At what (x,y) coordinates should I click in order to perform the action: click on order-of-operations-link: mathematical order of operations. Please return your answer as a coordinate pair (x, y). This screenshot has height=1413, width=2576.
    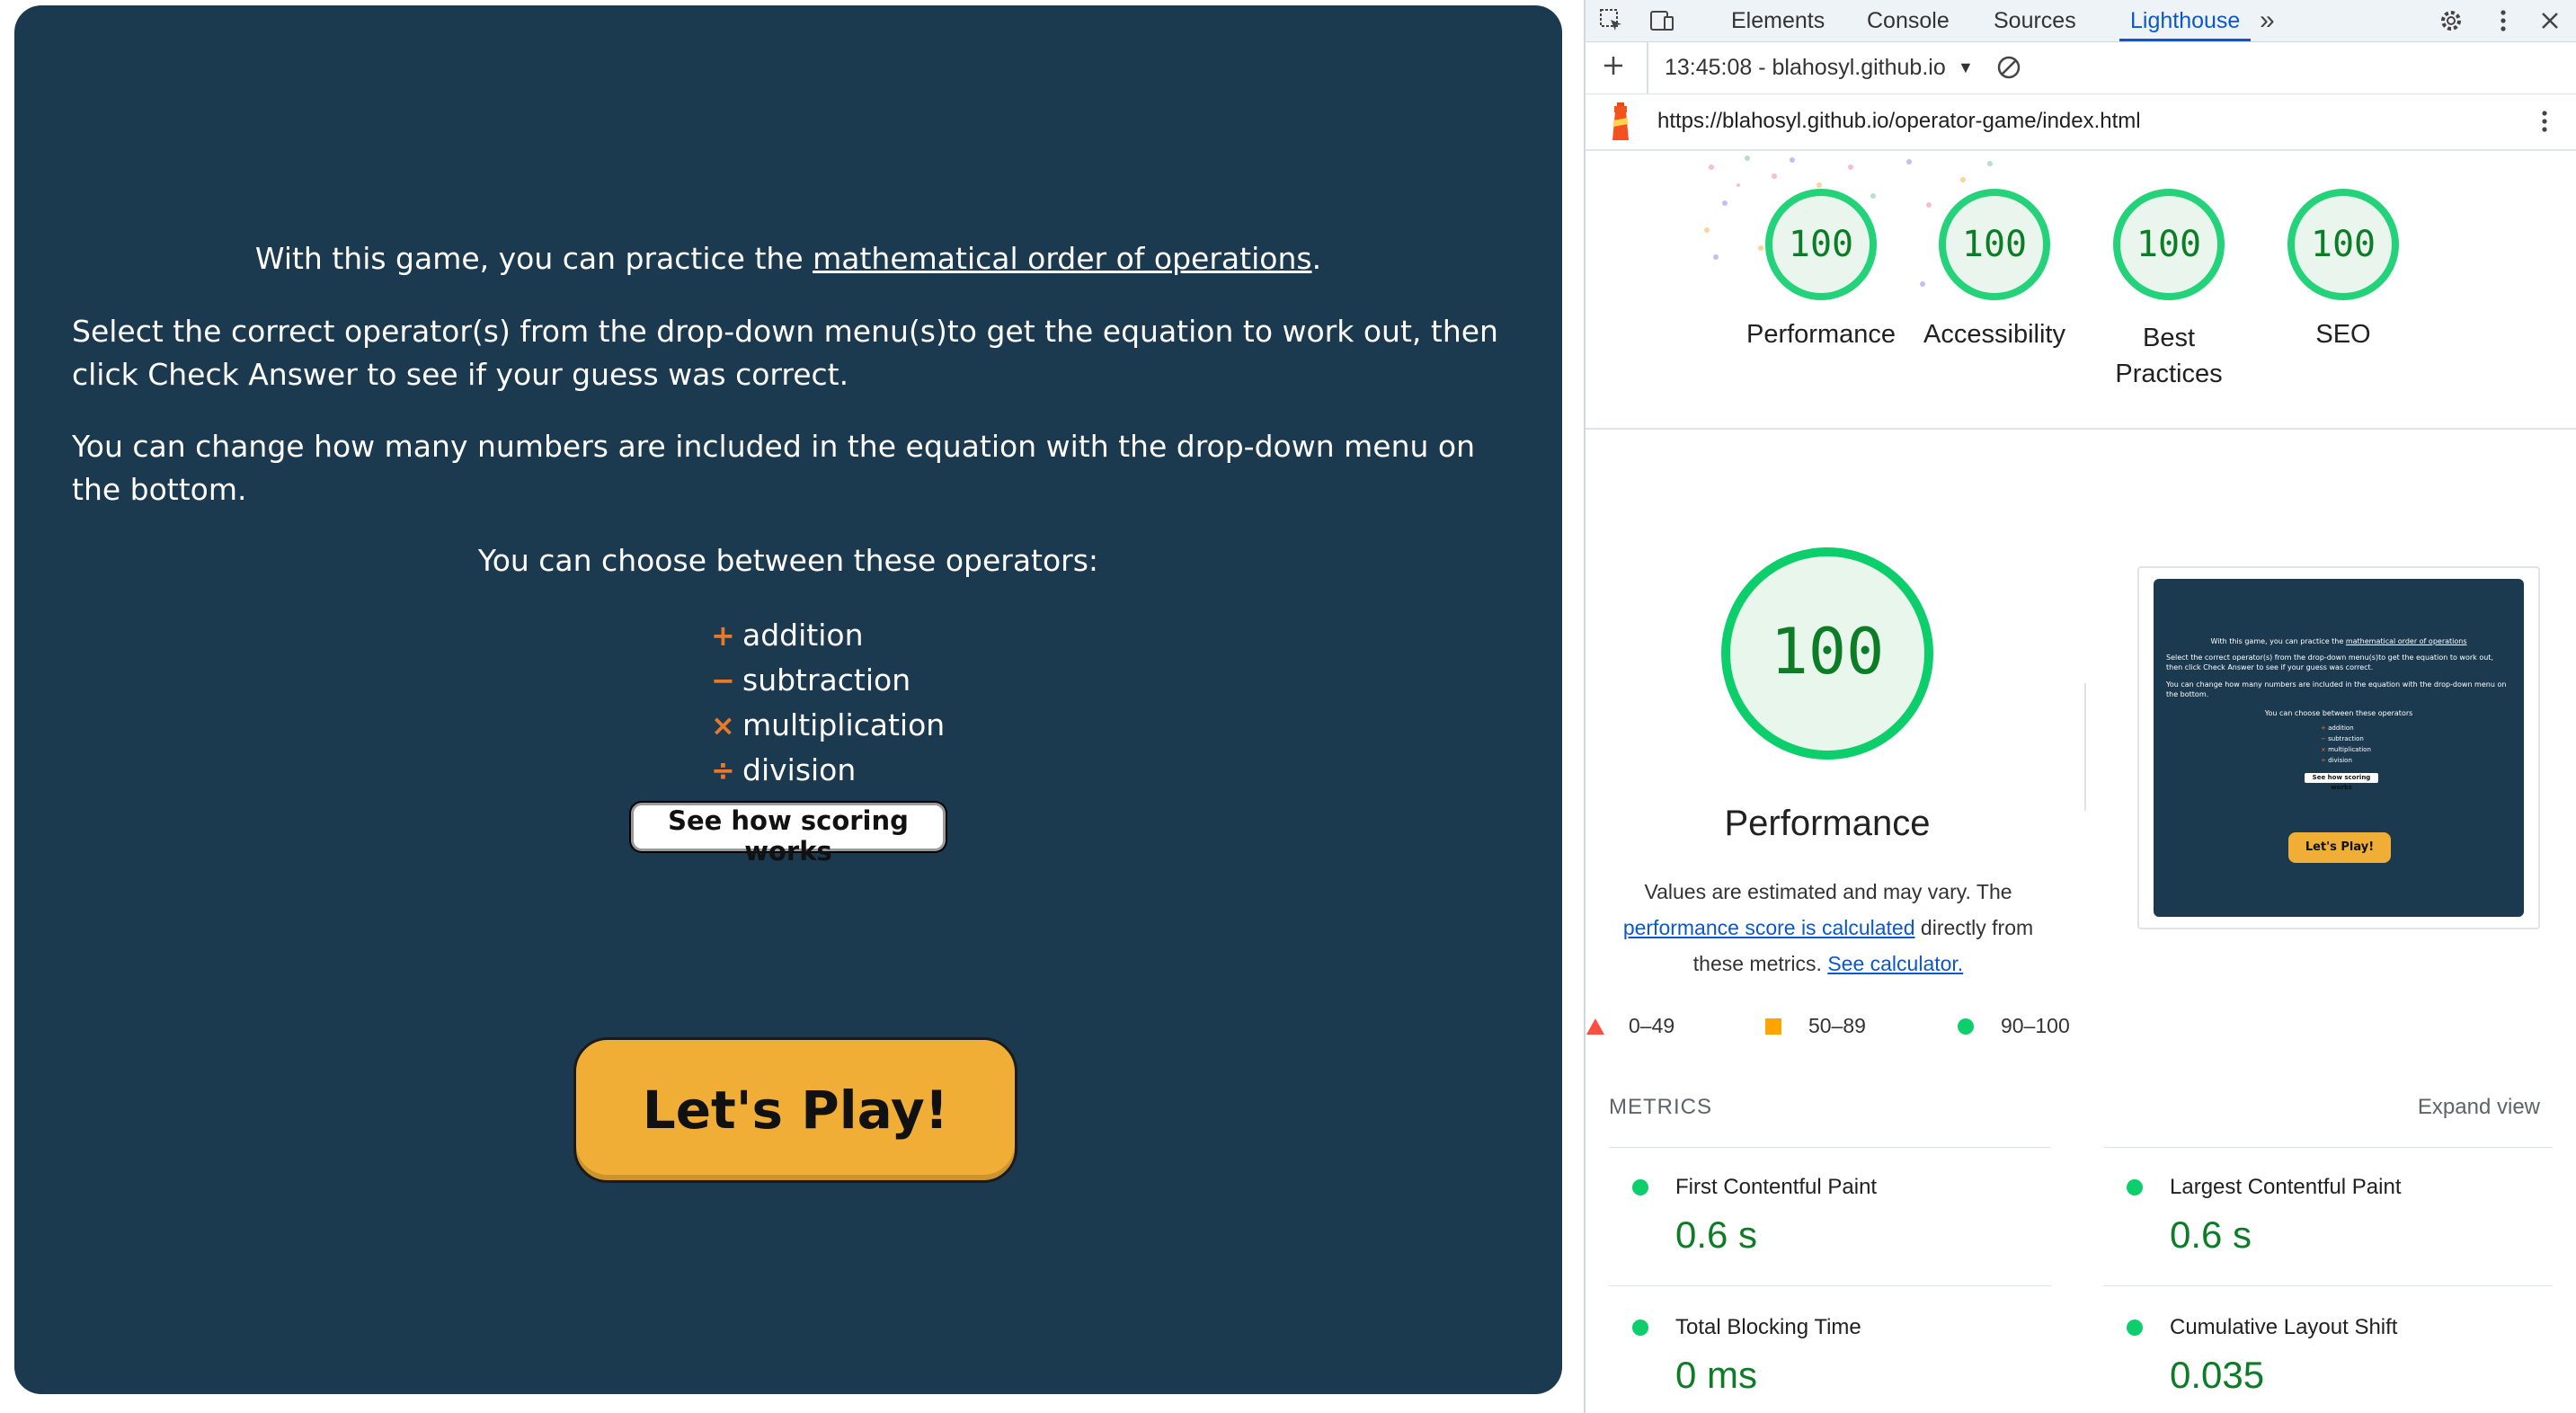
    Looking at the image, I should click on (1062, 258).